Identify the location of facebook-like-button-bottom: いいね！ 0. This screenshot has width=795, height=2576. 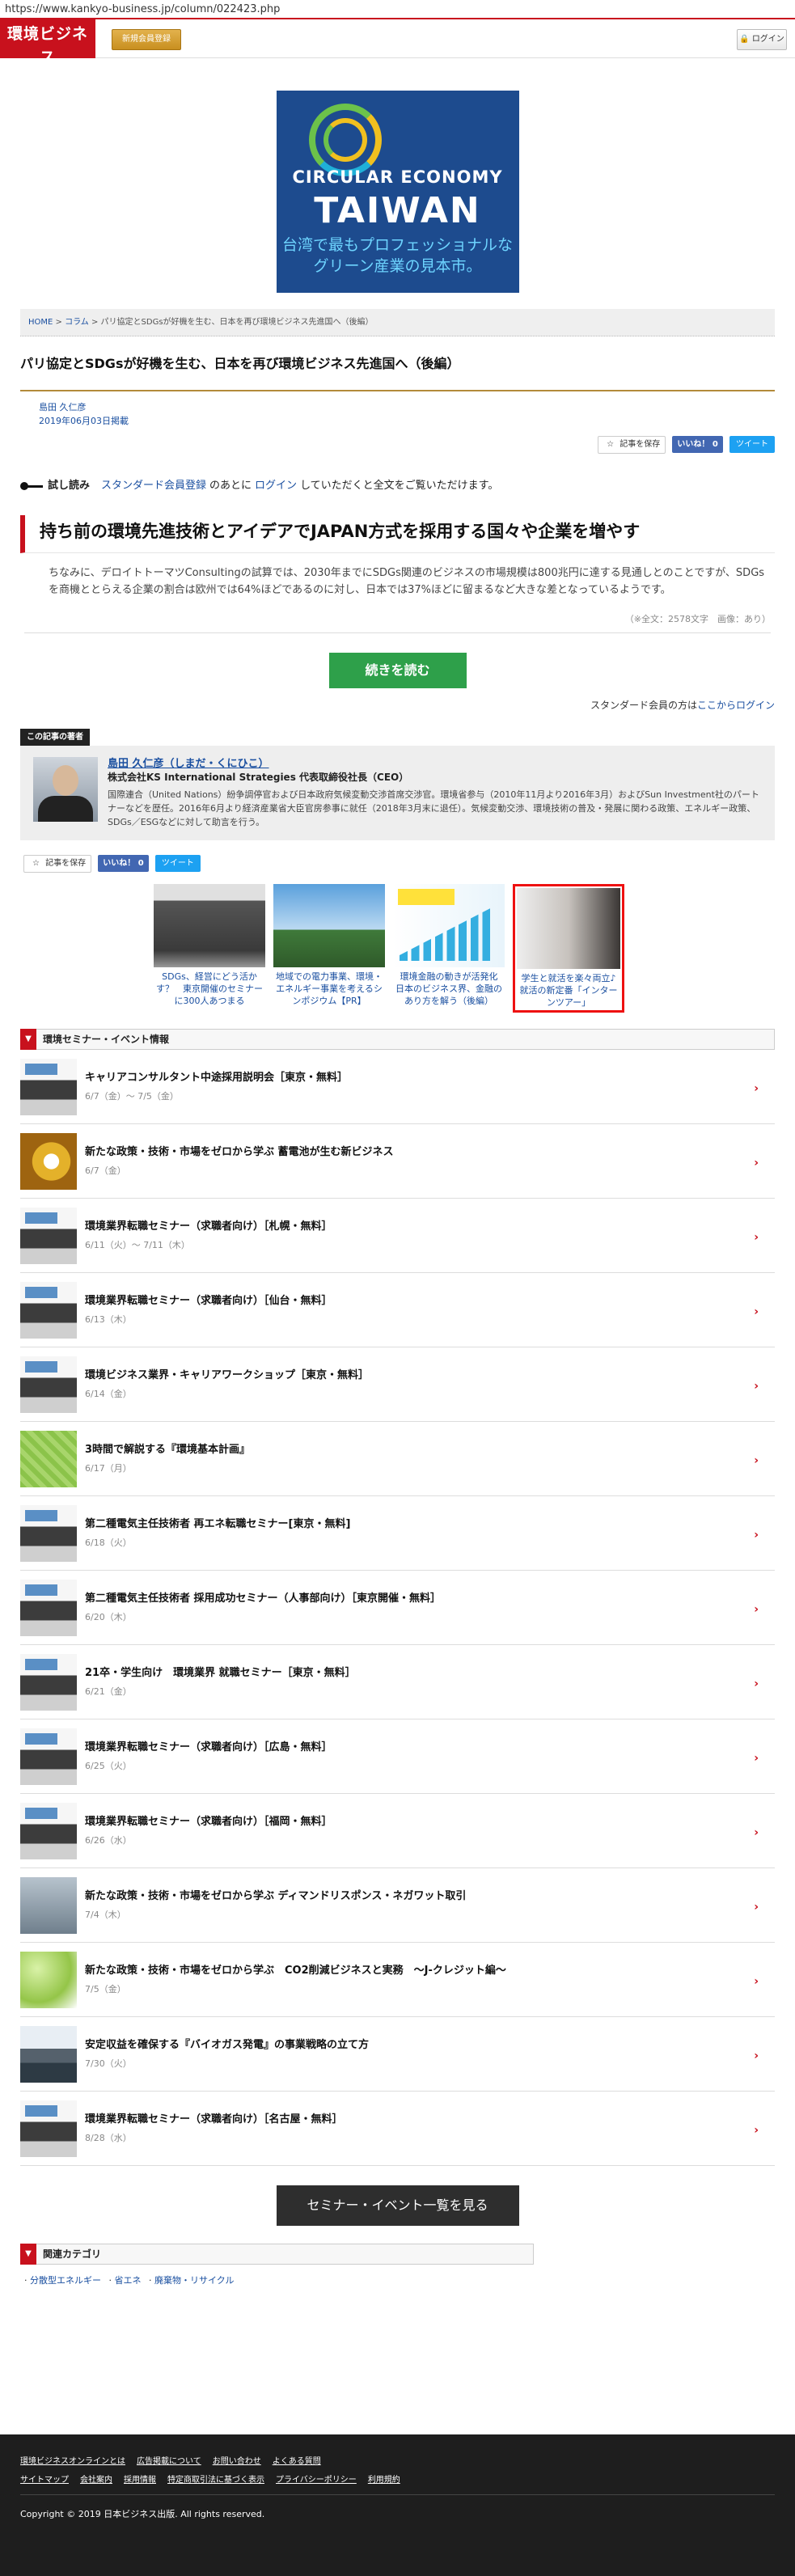
(123, 864).